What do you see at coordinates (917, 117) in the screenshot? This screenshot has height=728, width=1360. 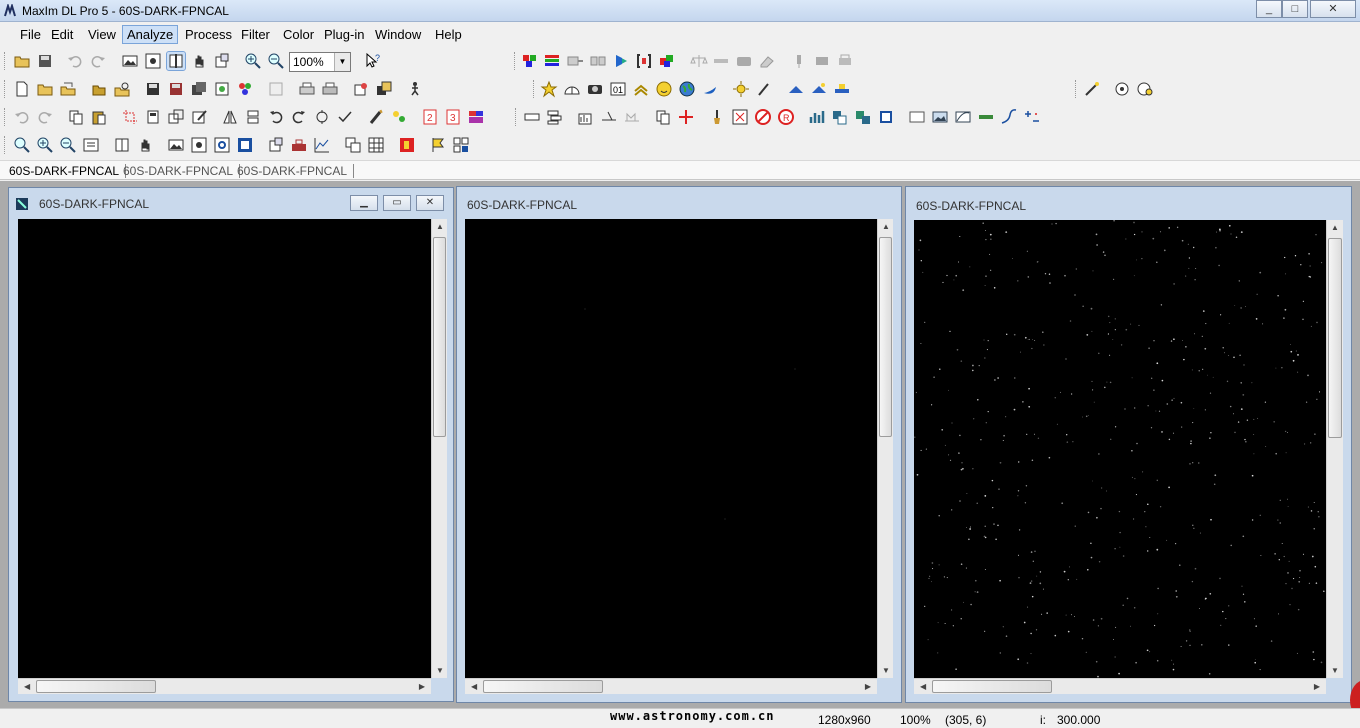 I see `window-gray-icon` at bounding box center [917, 117].